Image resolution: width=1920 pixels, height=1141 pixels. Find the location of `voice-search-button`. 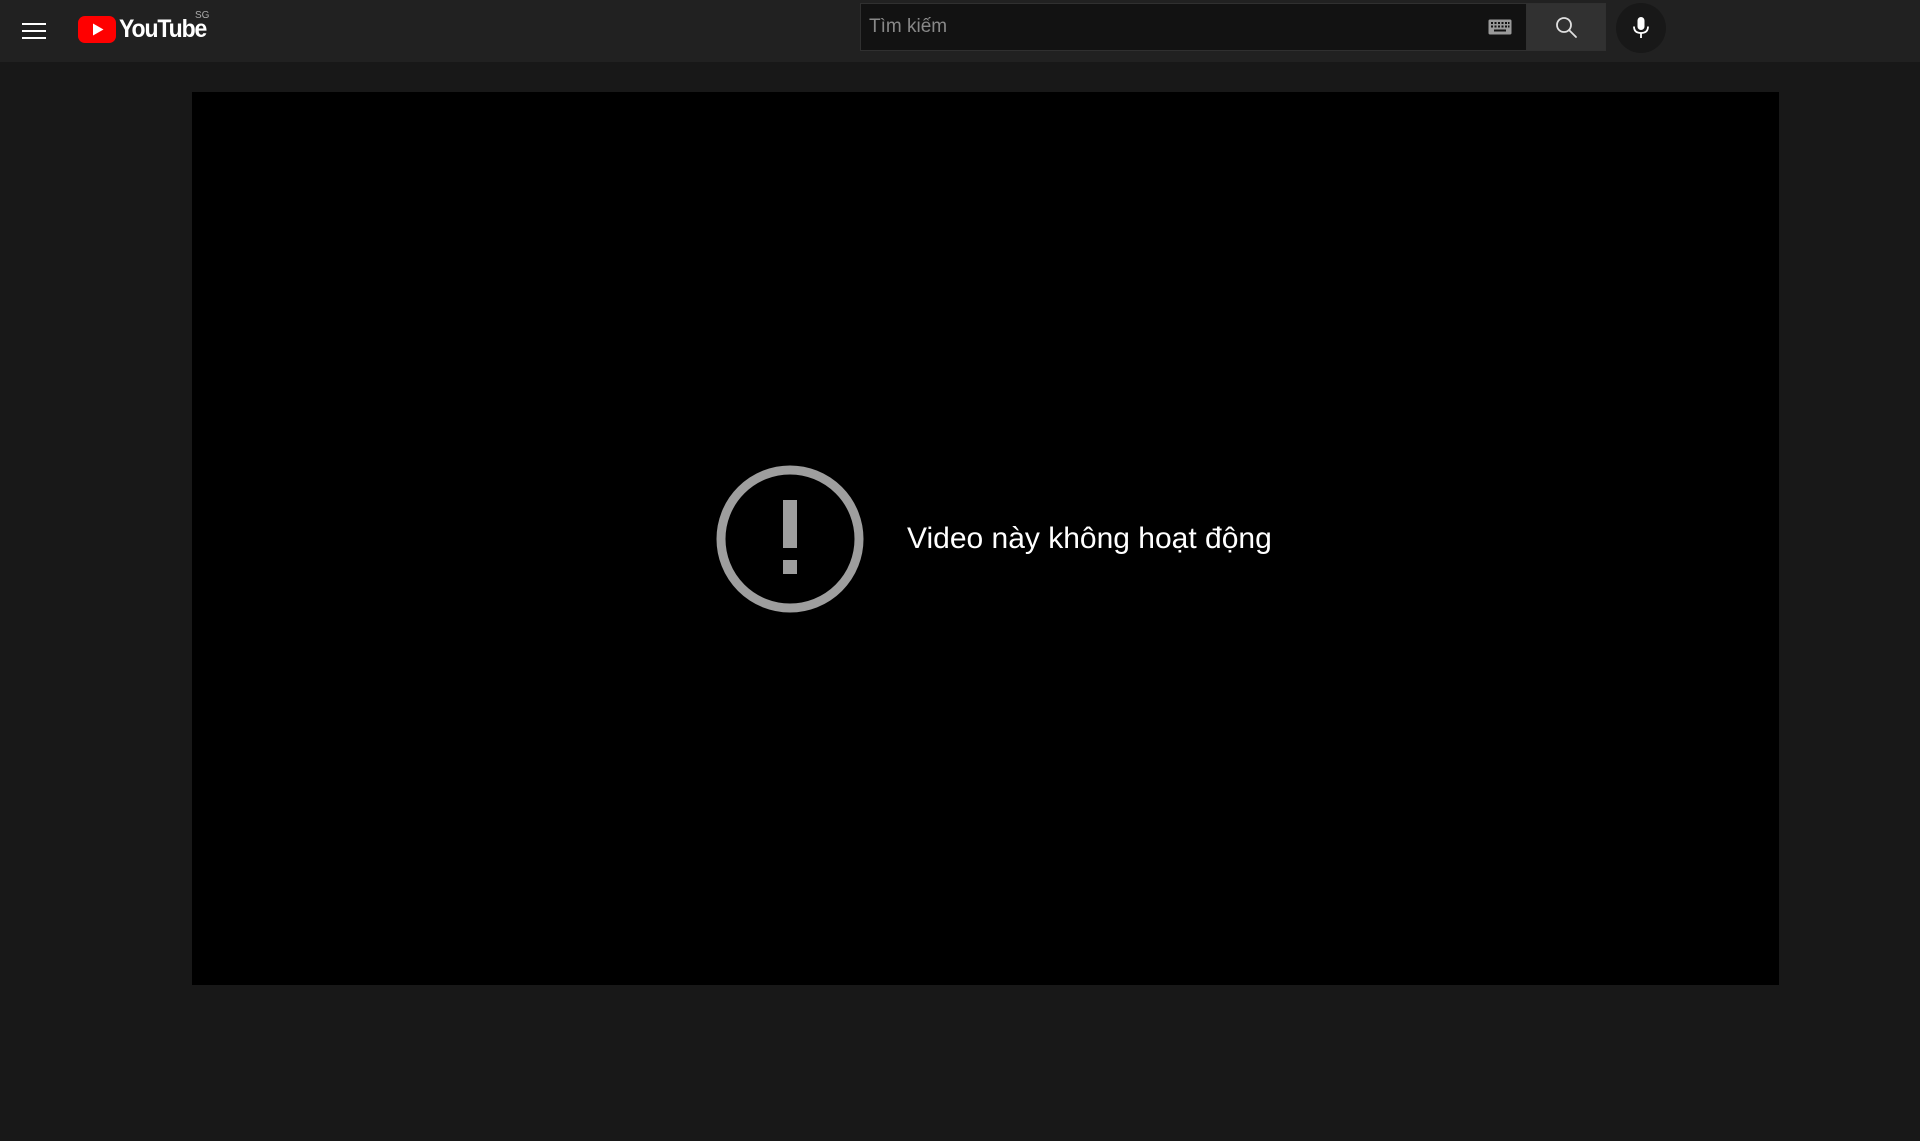

voice-search-button is located at coordinates (1641, 28).